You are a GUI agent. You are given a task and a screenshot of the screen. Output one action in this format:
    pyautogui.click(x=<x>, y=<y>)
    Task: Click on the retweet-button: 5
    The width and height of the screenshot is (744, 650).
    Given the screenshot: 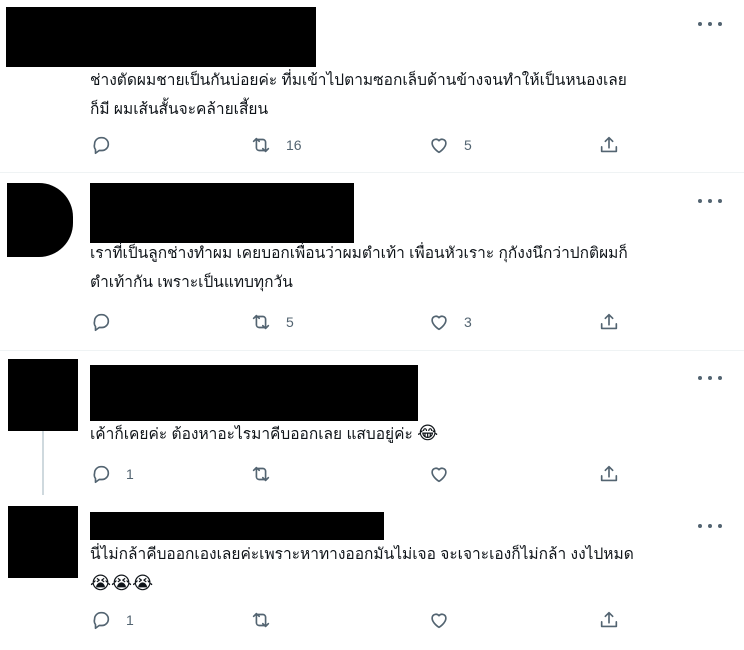 What is the action you would take?
    pyautogui.click(x=272, y=322)
    